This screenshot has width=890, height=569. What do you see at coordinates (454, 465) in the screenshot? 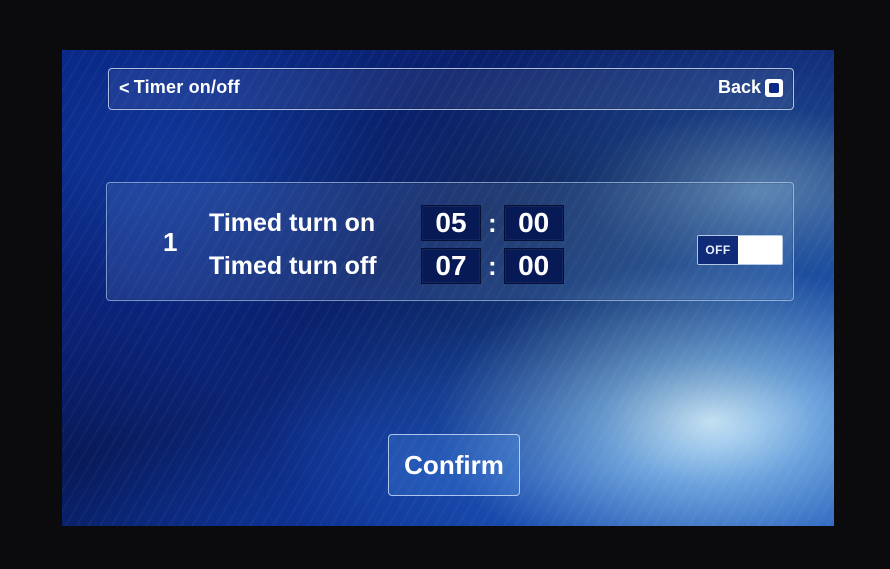
I see `confirm-button: Confirm` at bounding box center [454, 465].